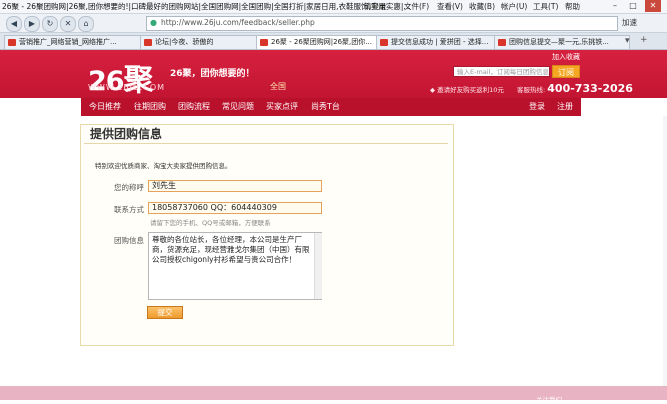 This screenshot has width=667, height=404. I want to click on form-note: 特别欢迎优质商家、淘宝大卖家提供团购信息。, so click(163, 166).